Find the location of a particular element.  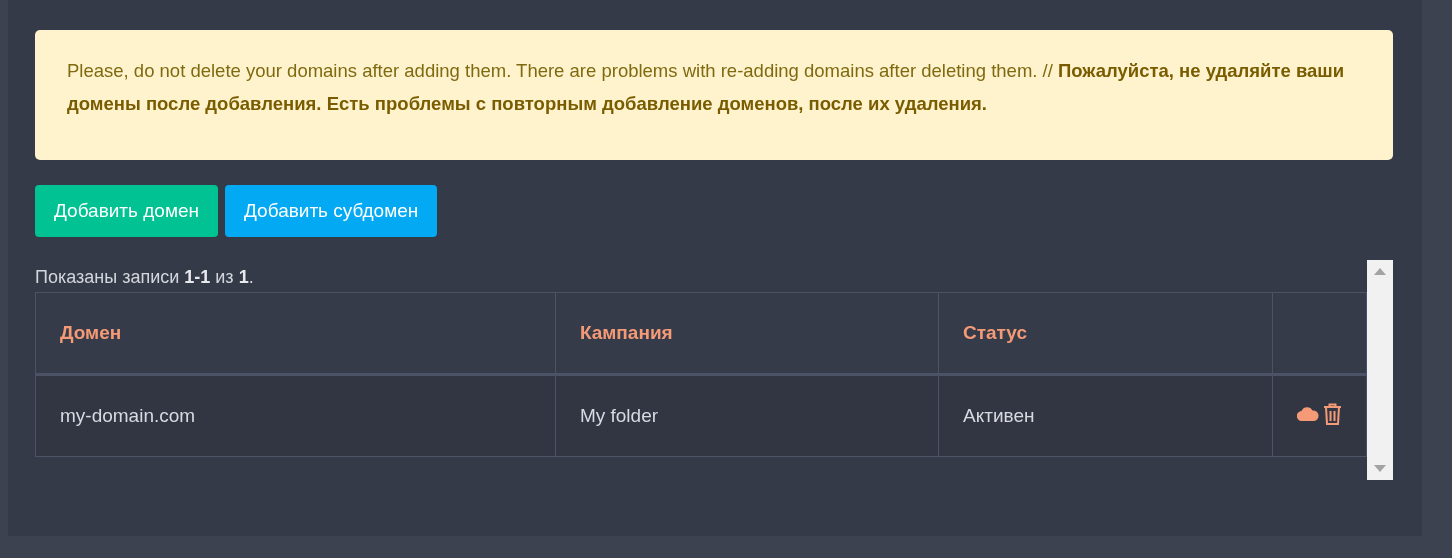

down-arrow-icon is located at coordinates (1380, 468).